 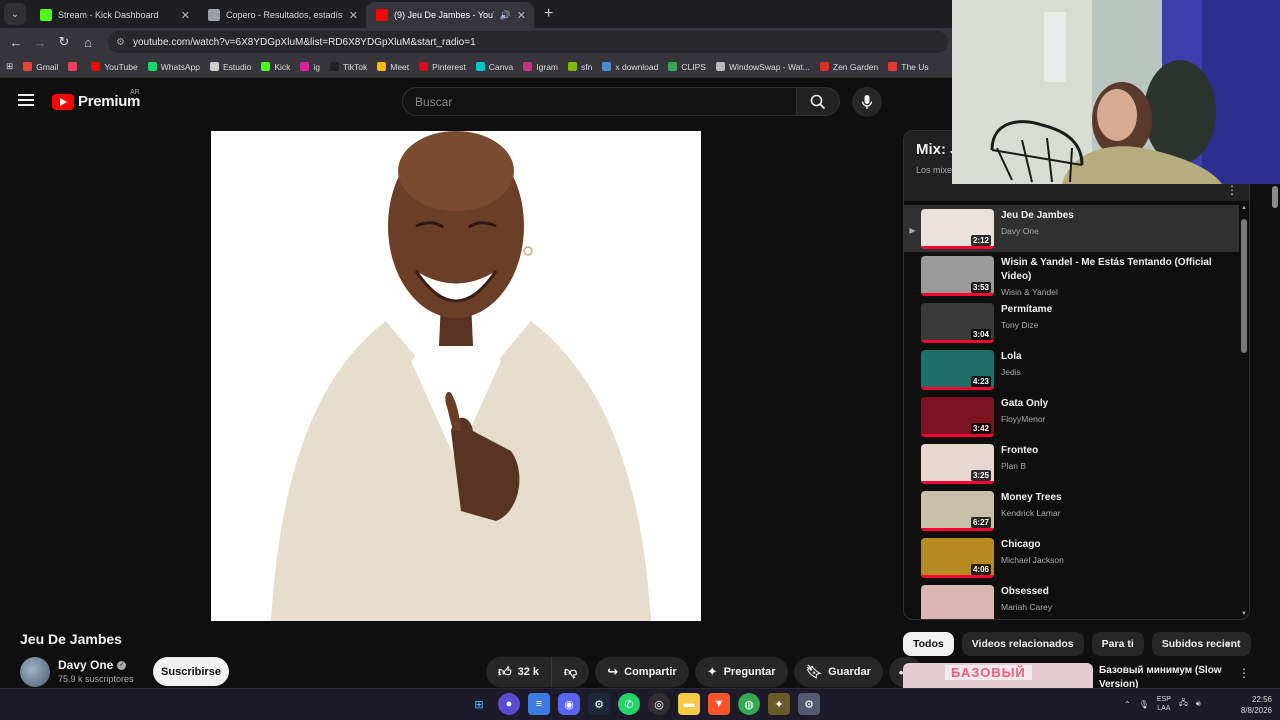 I want to click on playlist-scrollbar: ▲ ▼, so click(x=1244, y=412).